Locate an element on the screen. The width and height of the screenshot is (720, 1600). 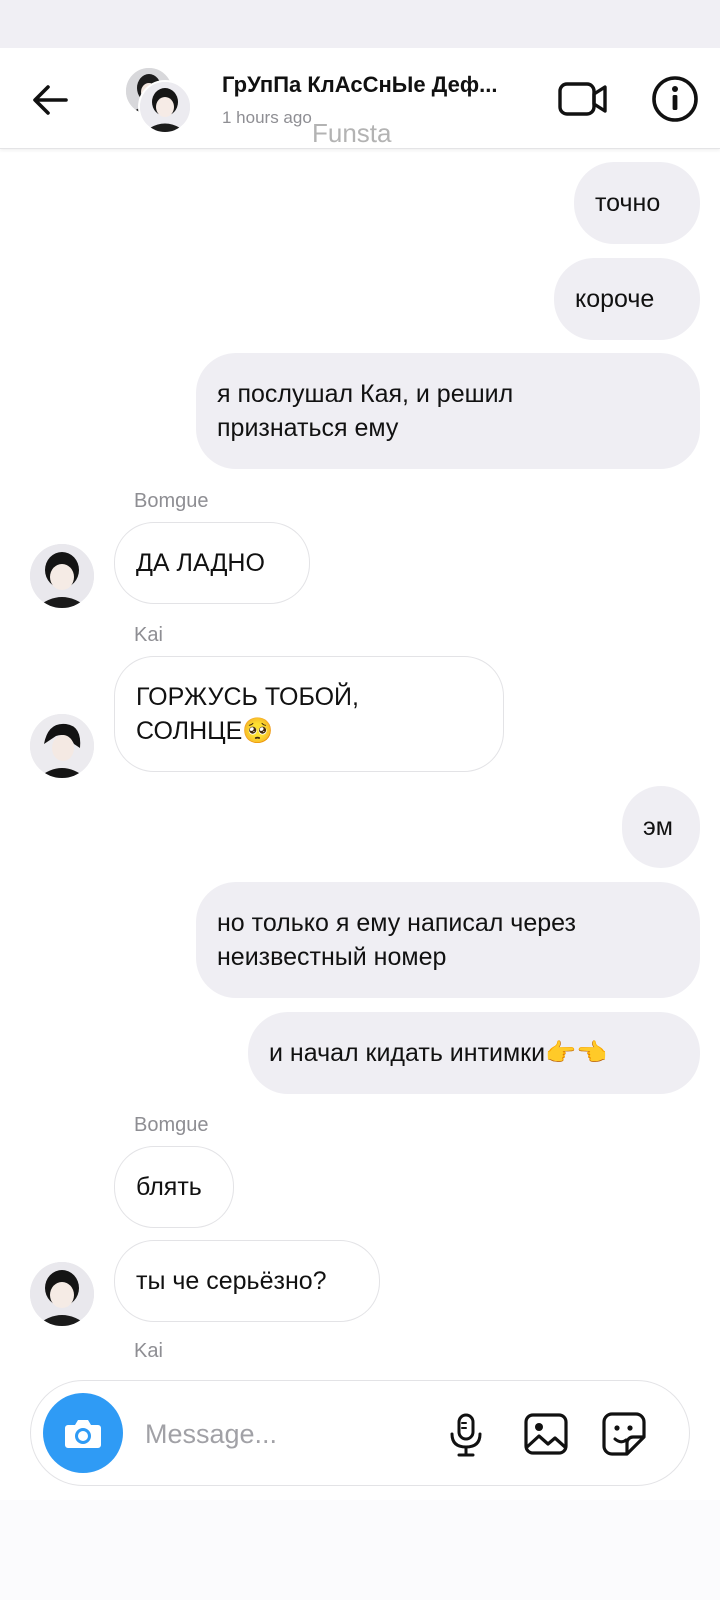
outgoing-message: точно is located at coordinates (637, 203).